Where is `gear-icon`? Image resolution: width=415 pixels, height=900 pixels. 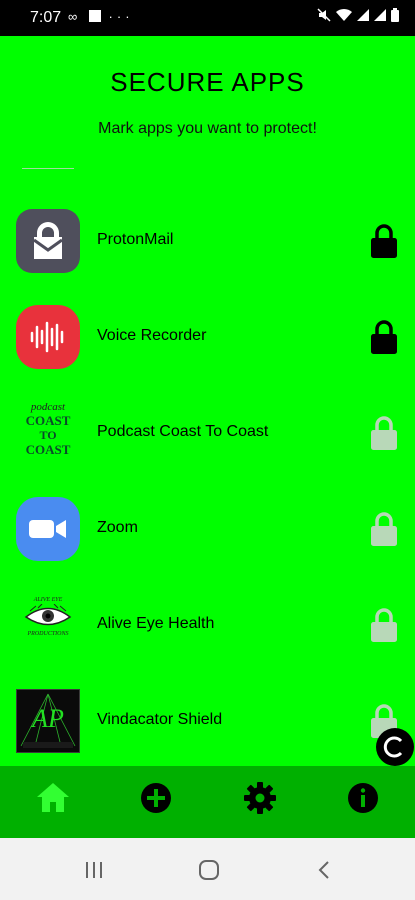
gear-icon is located at coordinates (260, 798).